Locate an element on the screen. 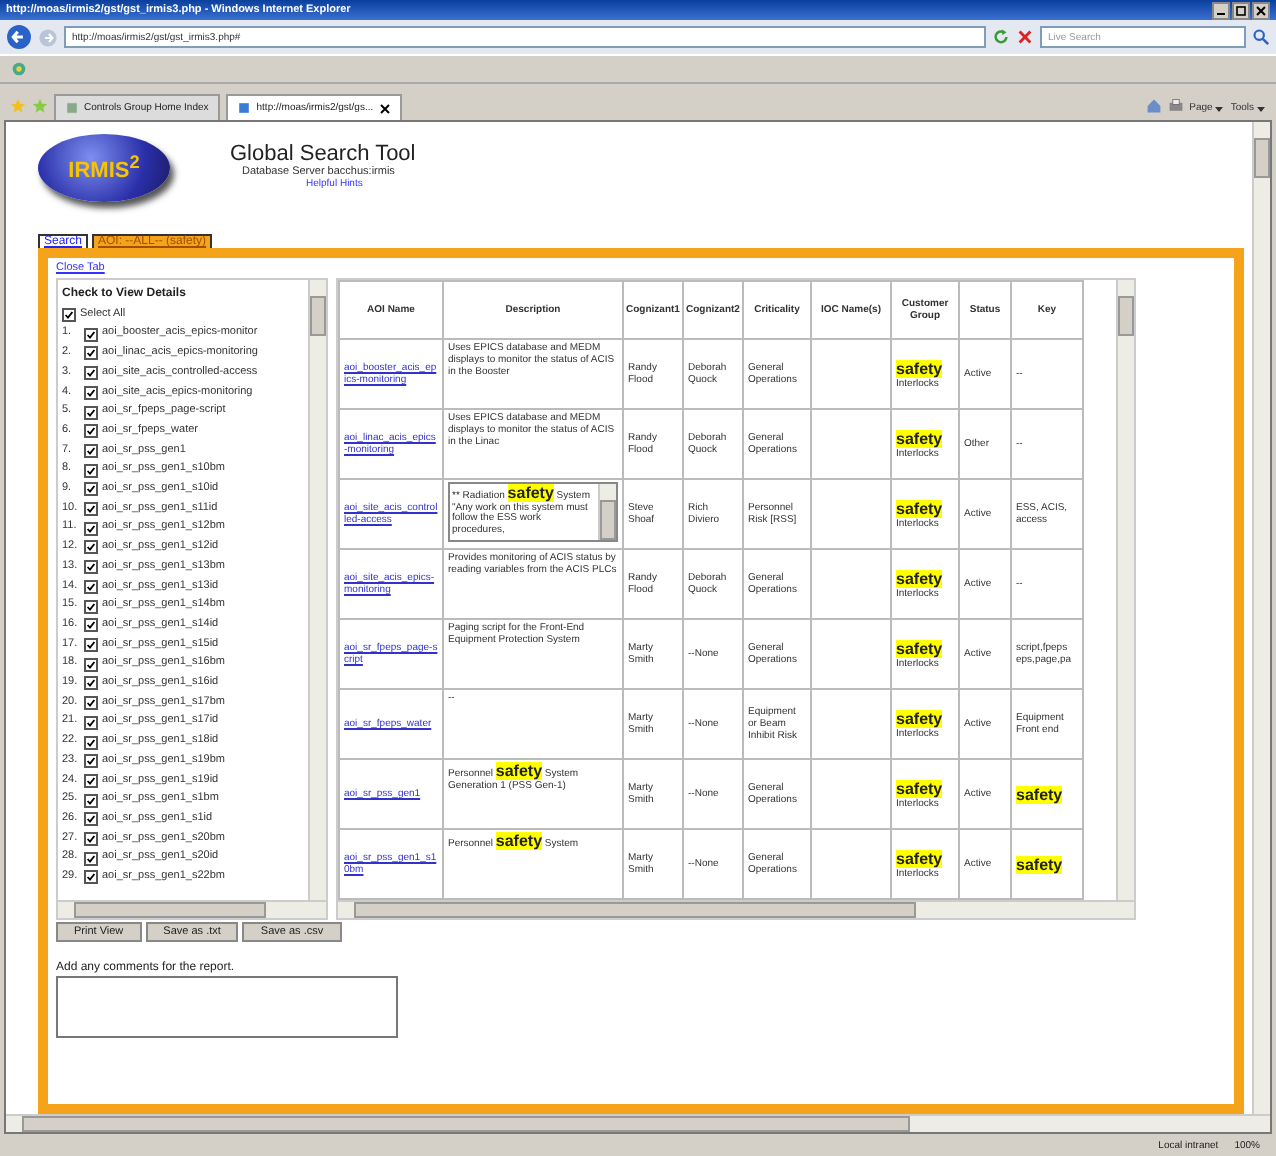  minimize-icon is located at coordinates (1221, 10).